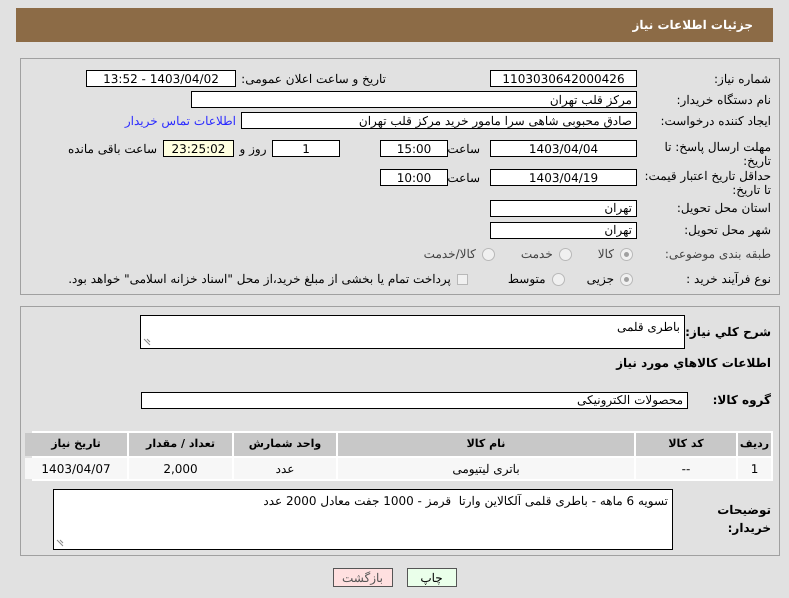 The width and height of the screenshot is (789, 598). I want to click on print-button: چاپ, so click(431, 577).